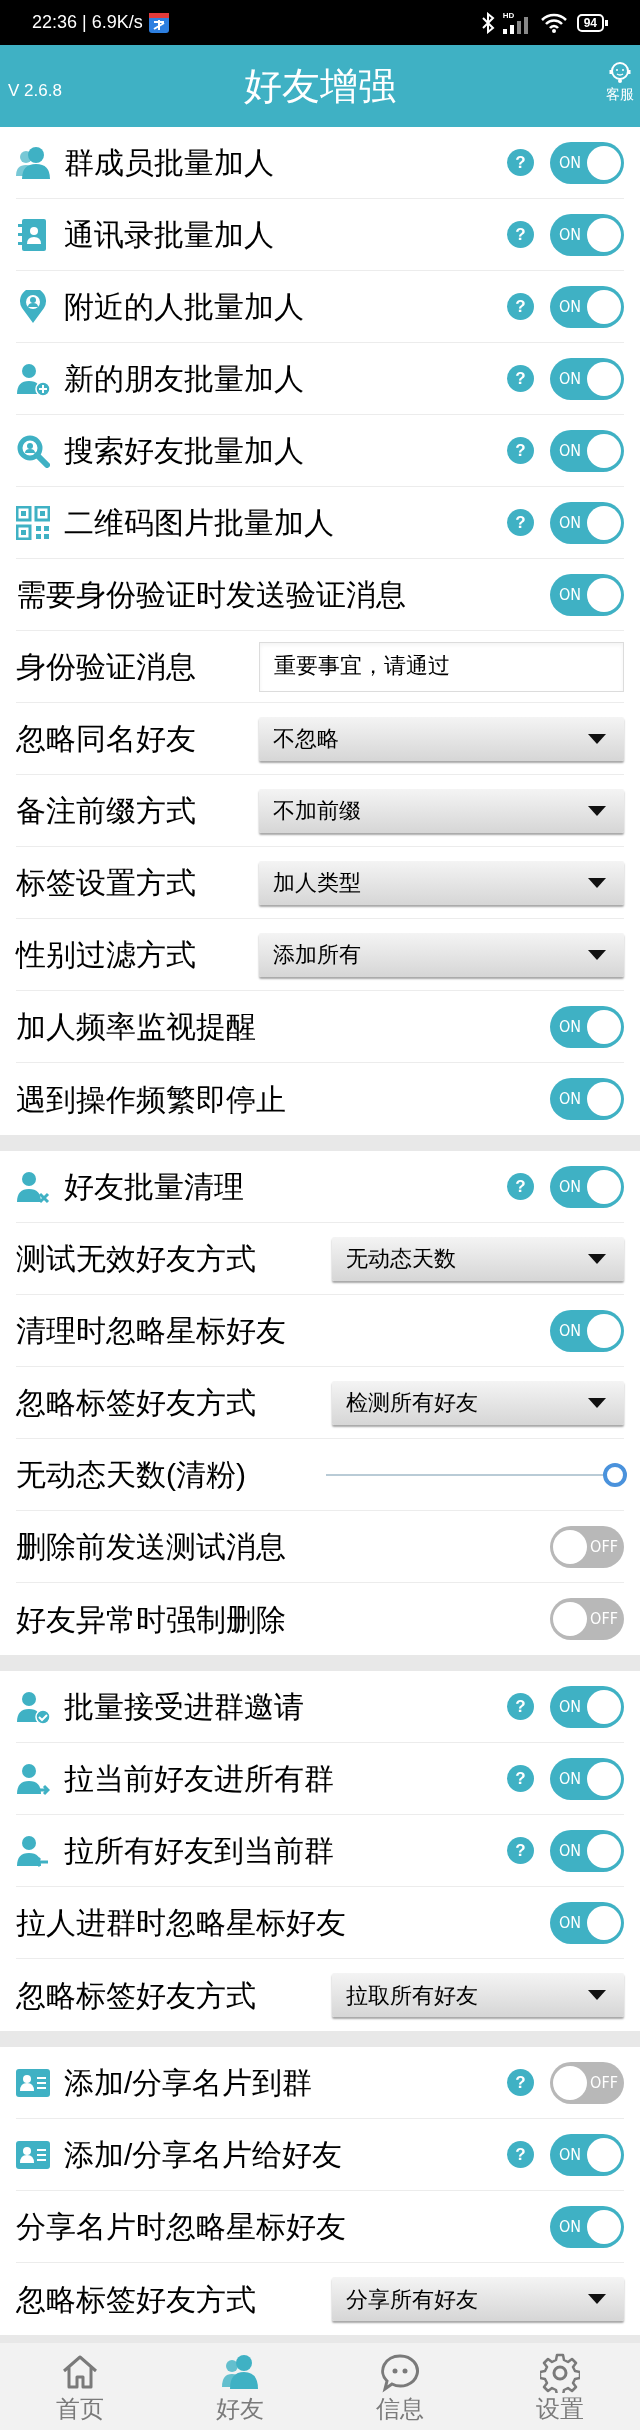  Describe the element at coordinates (199, 523) in the screenshot. I see `setting-label: 二维码图片批量加人` at that location.